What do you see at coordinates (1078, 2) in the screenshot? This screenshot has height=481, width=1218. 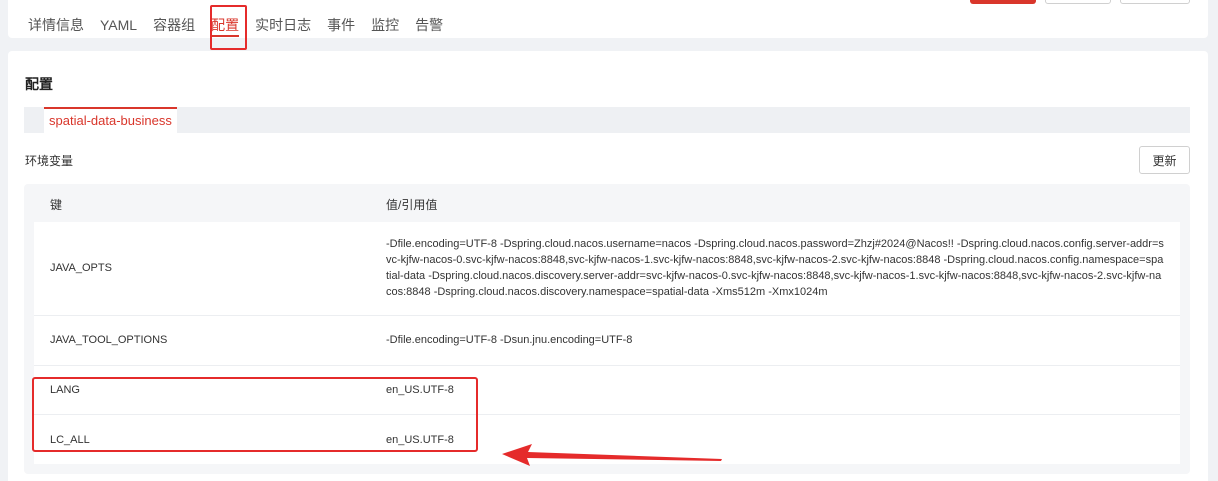 I see `header-secondary-button` at bounding box center [1078, 2].